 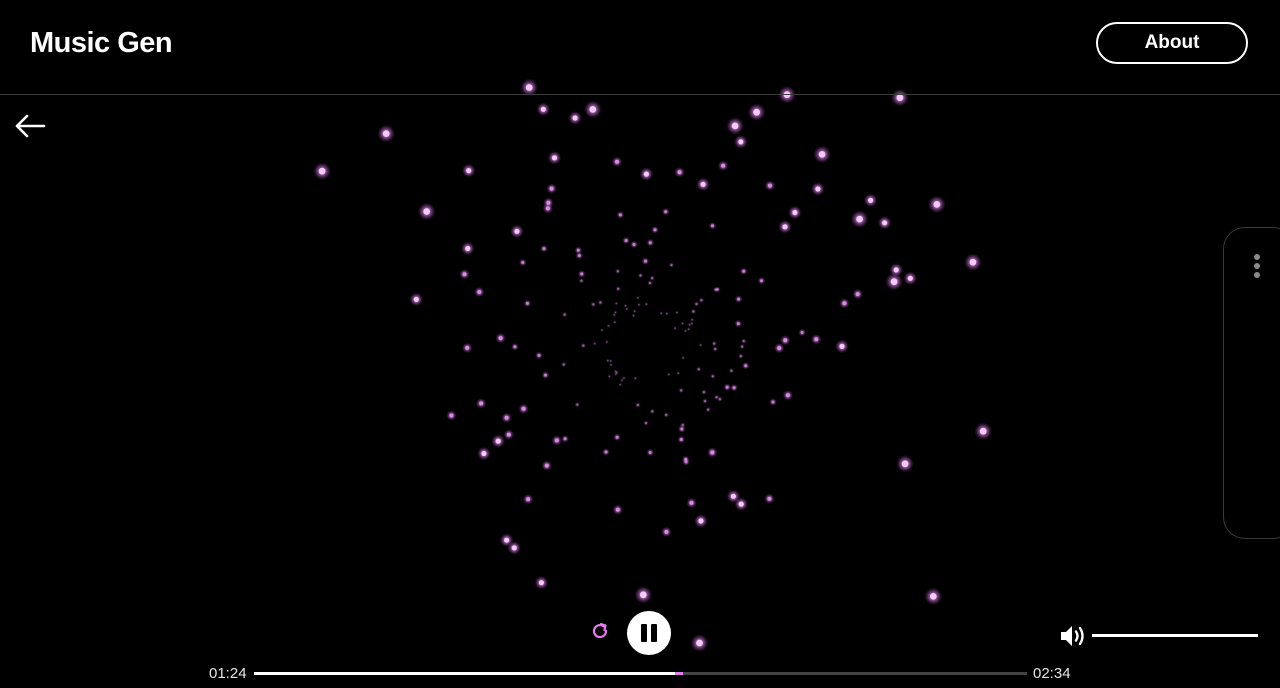 What do you see at coordinates (464, 673) in the screenshot?
I see `progress-fill` at bounding box center [464, 673].